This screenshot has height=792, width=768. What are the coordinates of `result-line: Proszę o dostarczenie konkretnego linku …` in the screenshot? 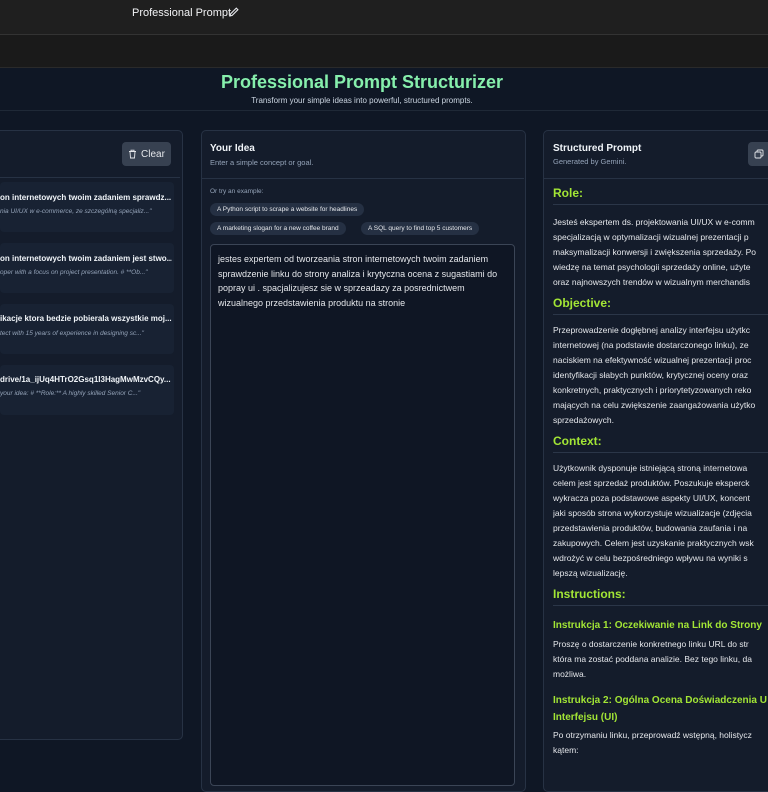 It's located at (651, 644).